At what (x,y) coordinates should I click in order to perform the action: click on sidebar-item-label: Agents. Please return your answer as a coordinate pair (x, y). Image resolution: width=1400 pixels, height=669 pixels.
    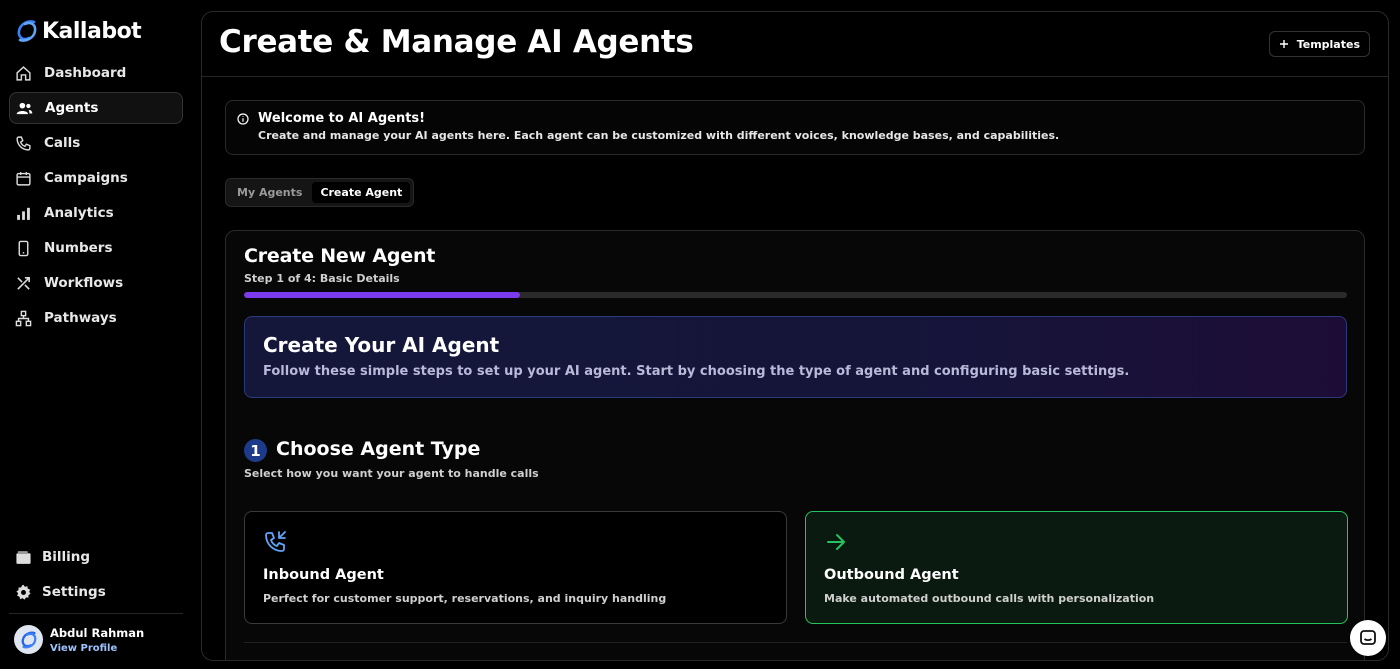
    Looking at the image, I should click on (72, 108).